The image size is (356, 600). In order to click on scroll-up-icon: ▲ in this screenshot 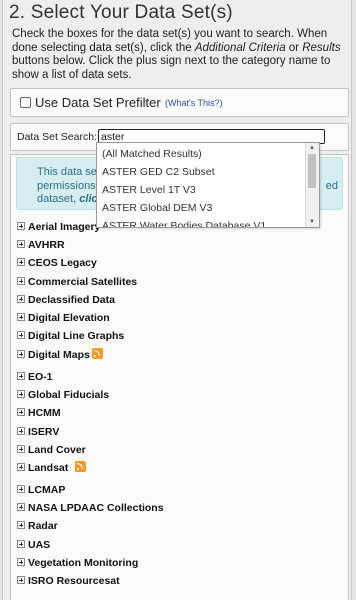, I will do `click(312, 148)`.